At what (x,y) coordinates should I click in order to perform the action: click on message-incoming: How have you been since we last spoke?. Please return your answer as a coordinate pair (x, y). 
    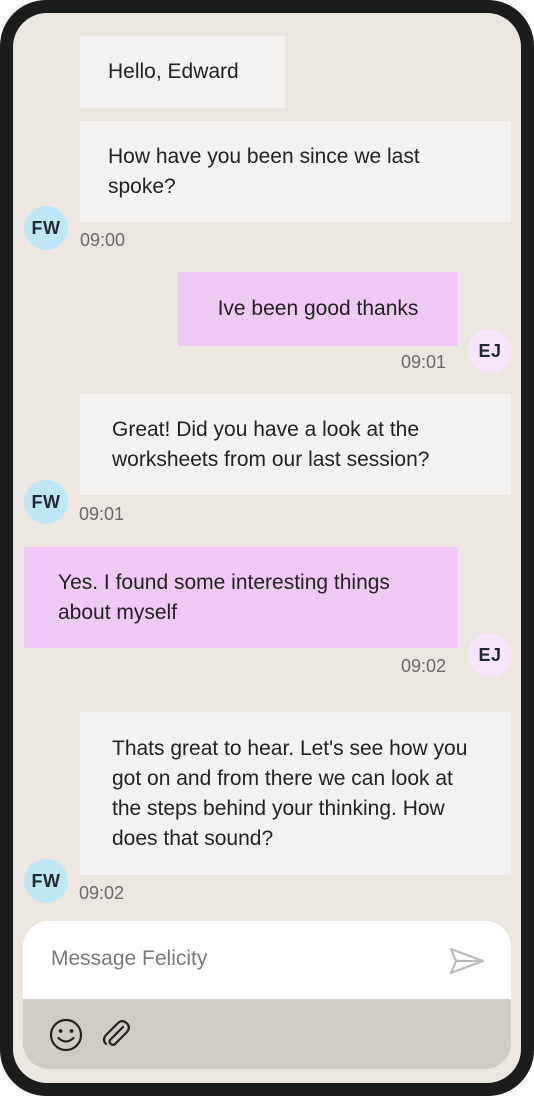
    Looking at the image, I should click on (295, 171).